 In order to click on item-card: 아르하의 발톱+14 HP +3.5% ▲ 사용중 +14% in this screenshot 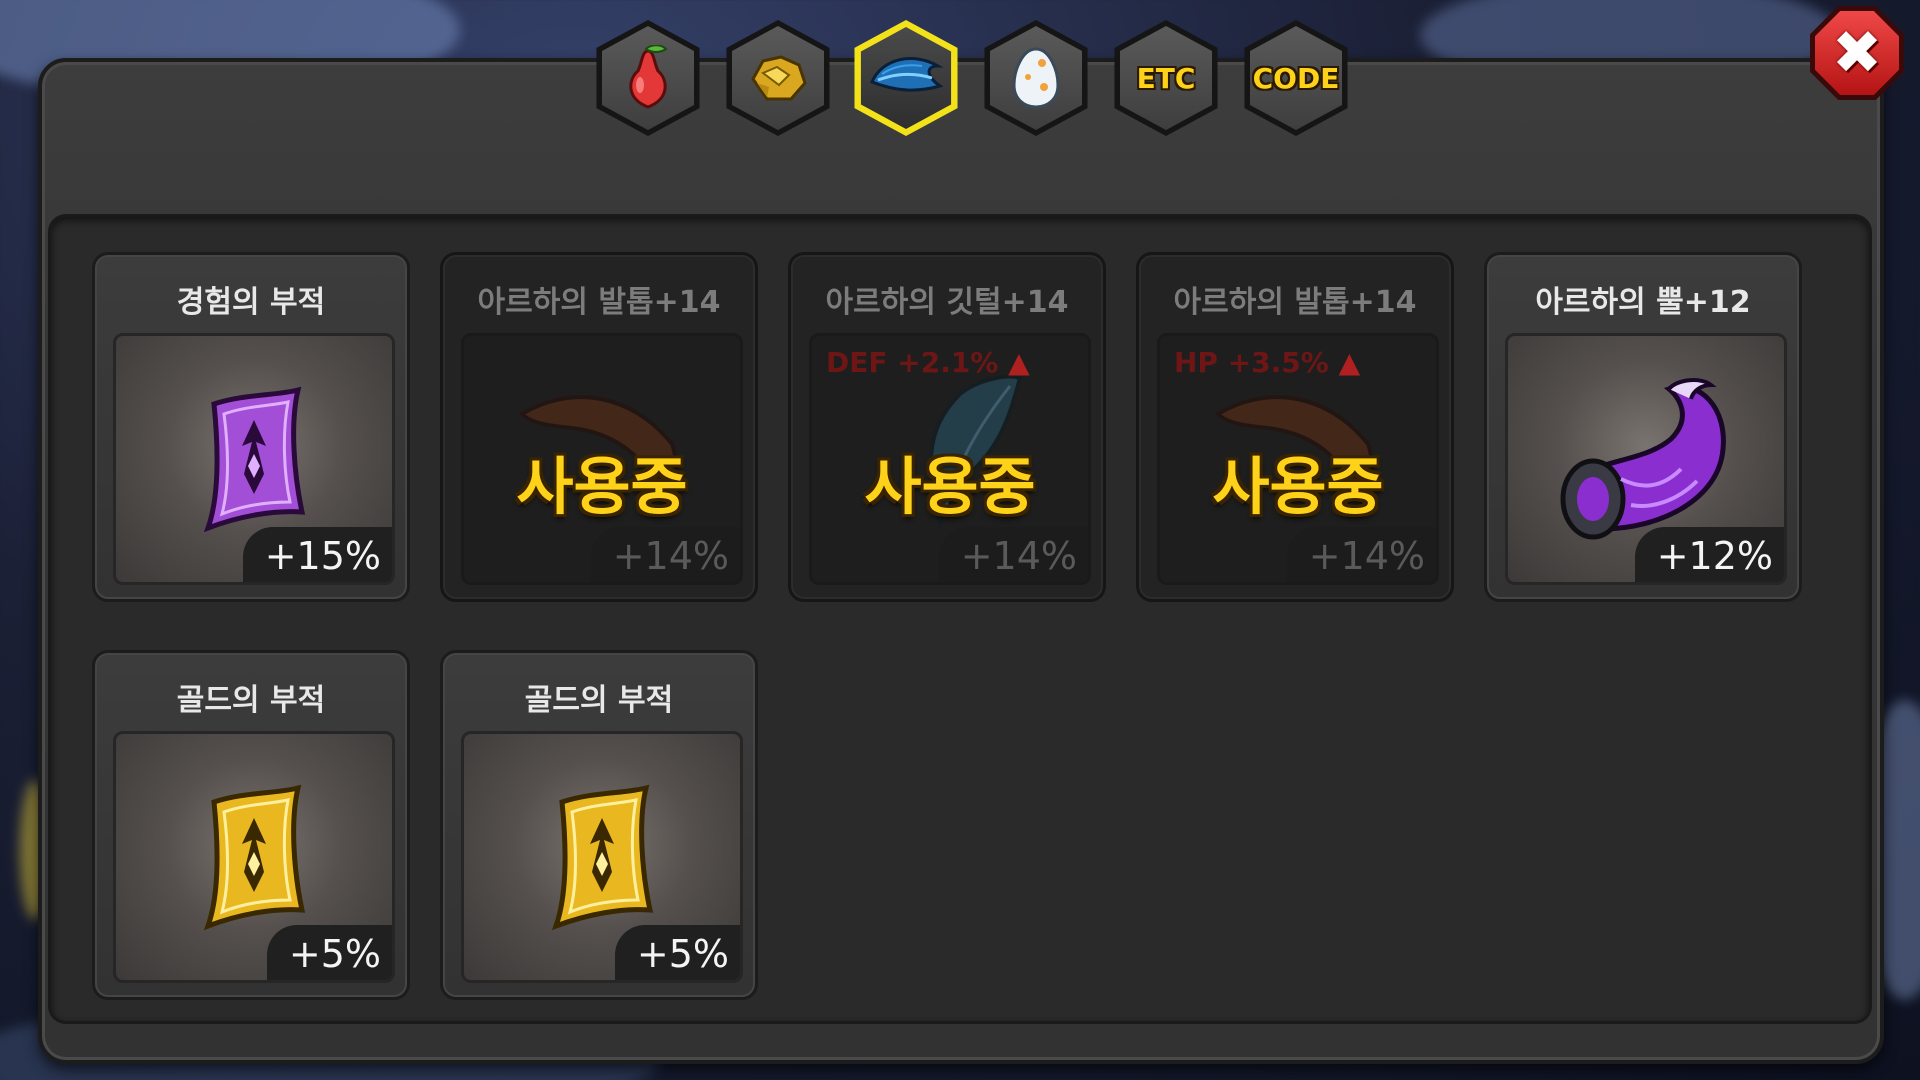, I will do `click(1295, 427)`.